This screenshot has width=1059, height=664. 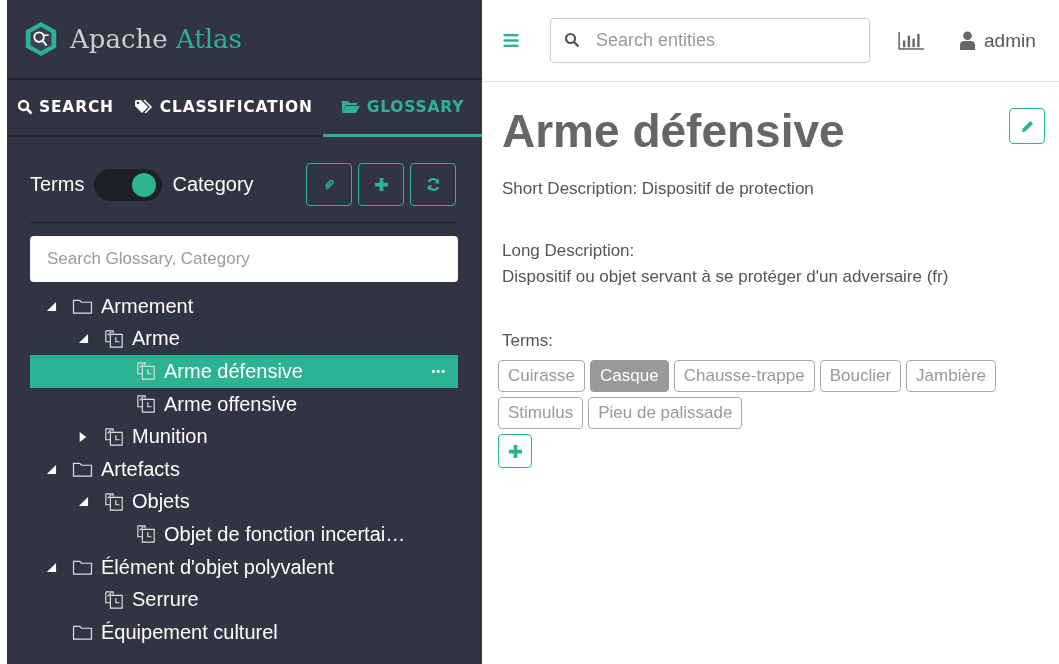 I want to click on refresh-button, so click(x=433, y=184).